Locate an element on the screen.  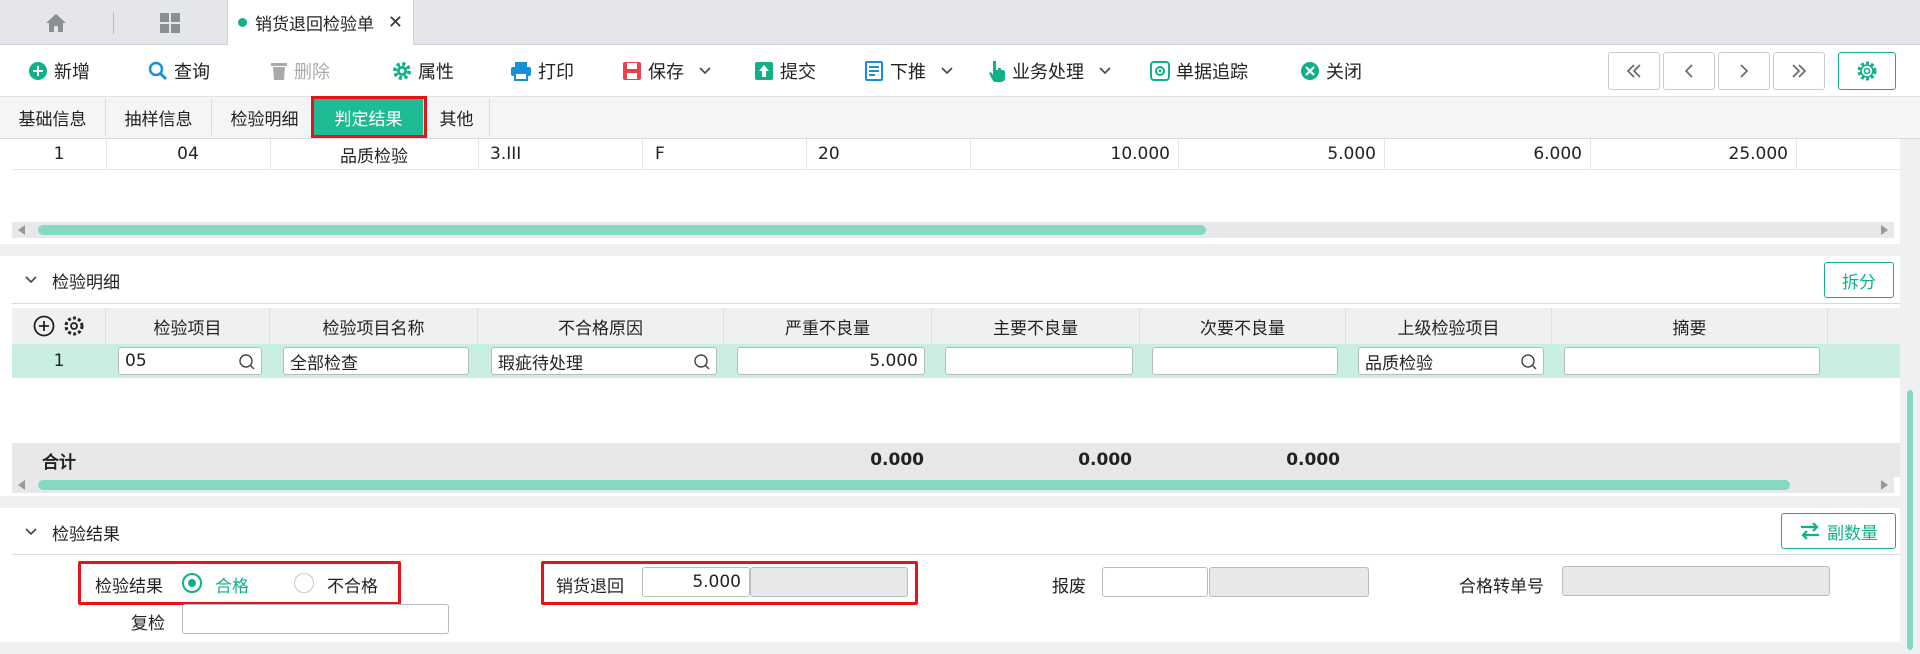
result-section-header: 检验结果 is located at coordinates (72, 532).